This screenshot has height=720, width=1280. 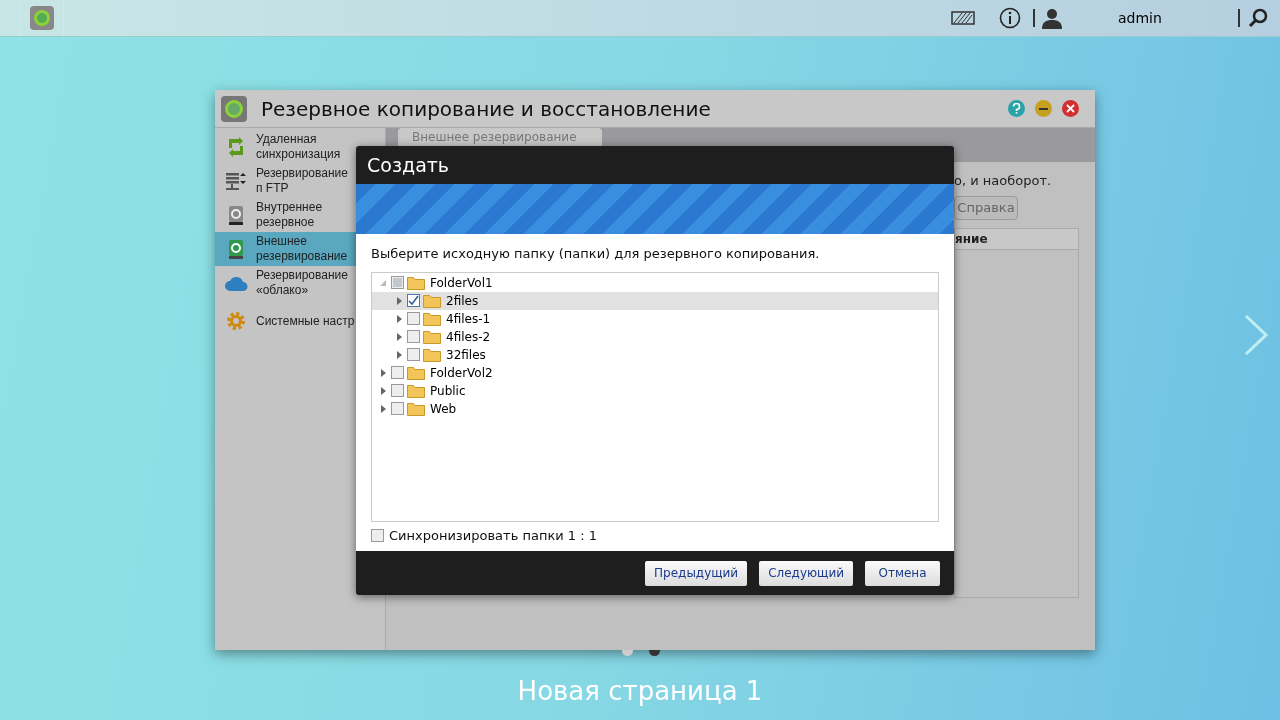 I want to click on folder-label: 4files-1, so click(x=468, y=319).